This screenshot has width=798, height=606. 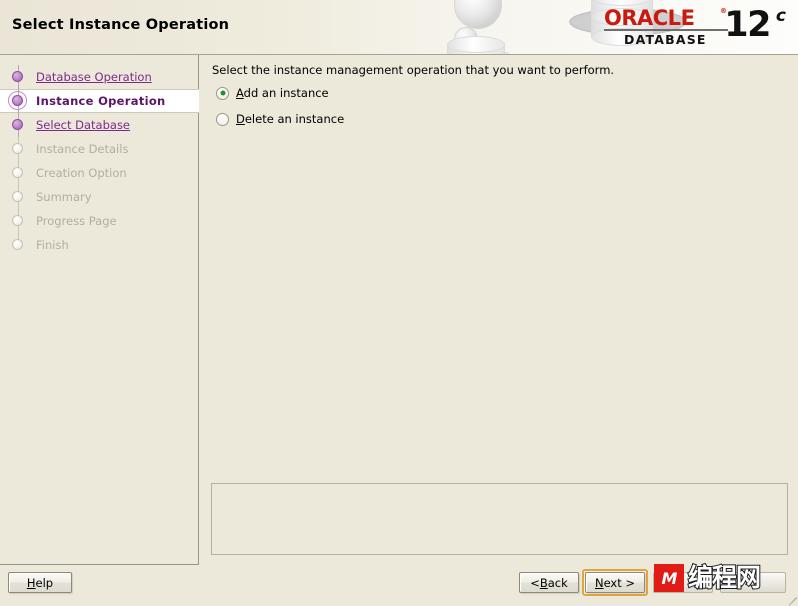 I want to click on watermark-overlay: M 编程网, so click(x=724, y=578).